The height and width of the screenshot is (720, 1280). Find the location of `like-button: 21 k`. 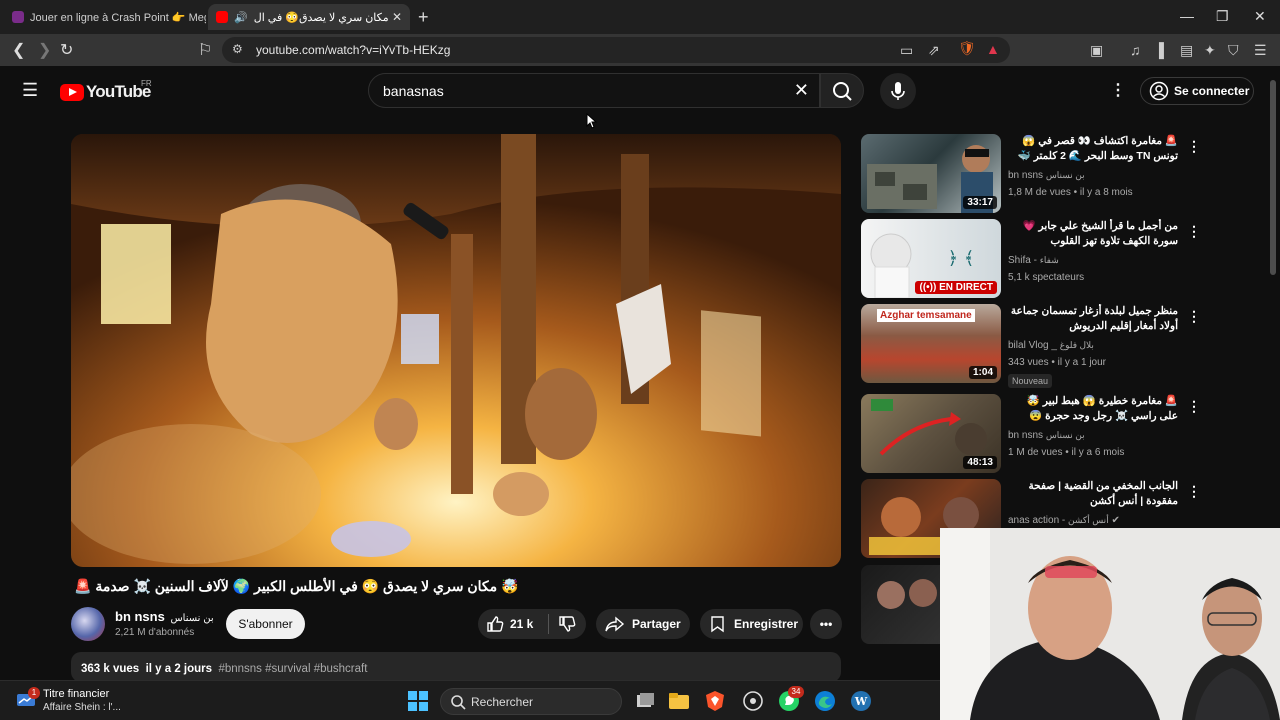

like-button: 21 k is located at coordinates (513, 624).